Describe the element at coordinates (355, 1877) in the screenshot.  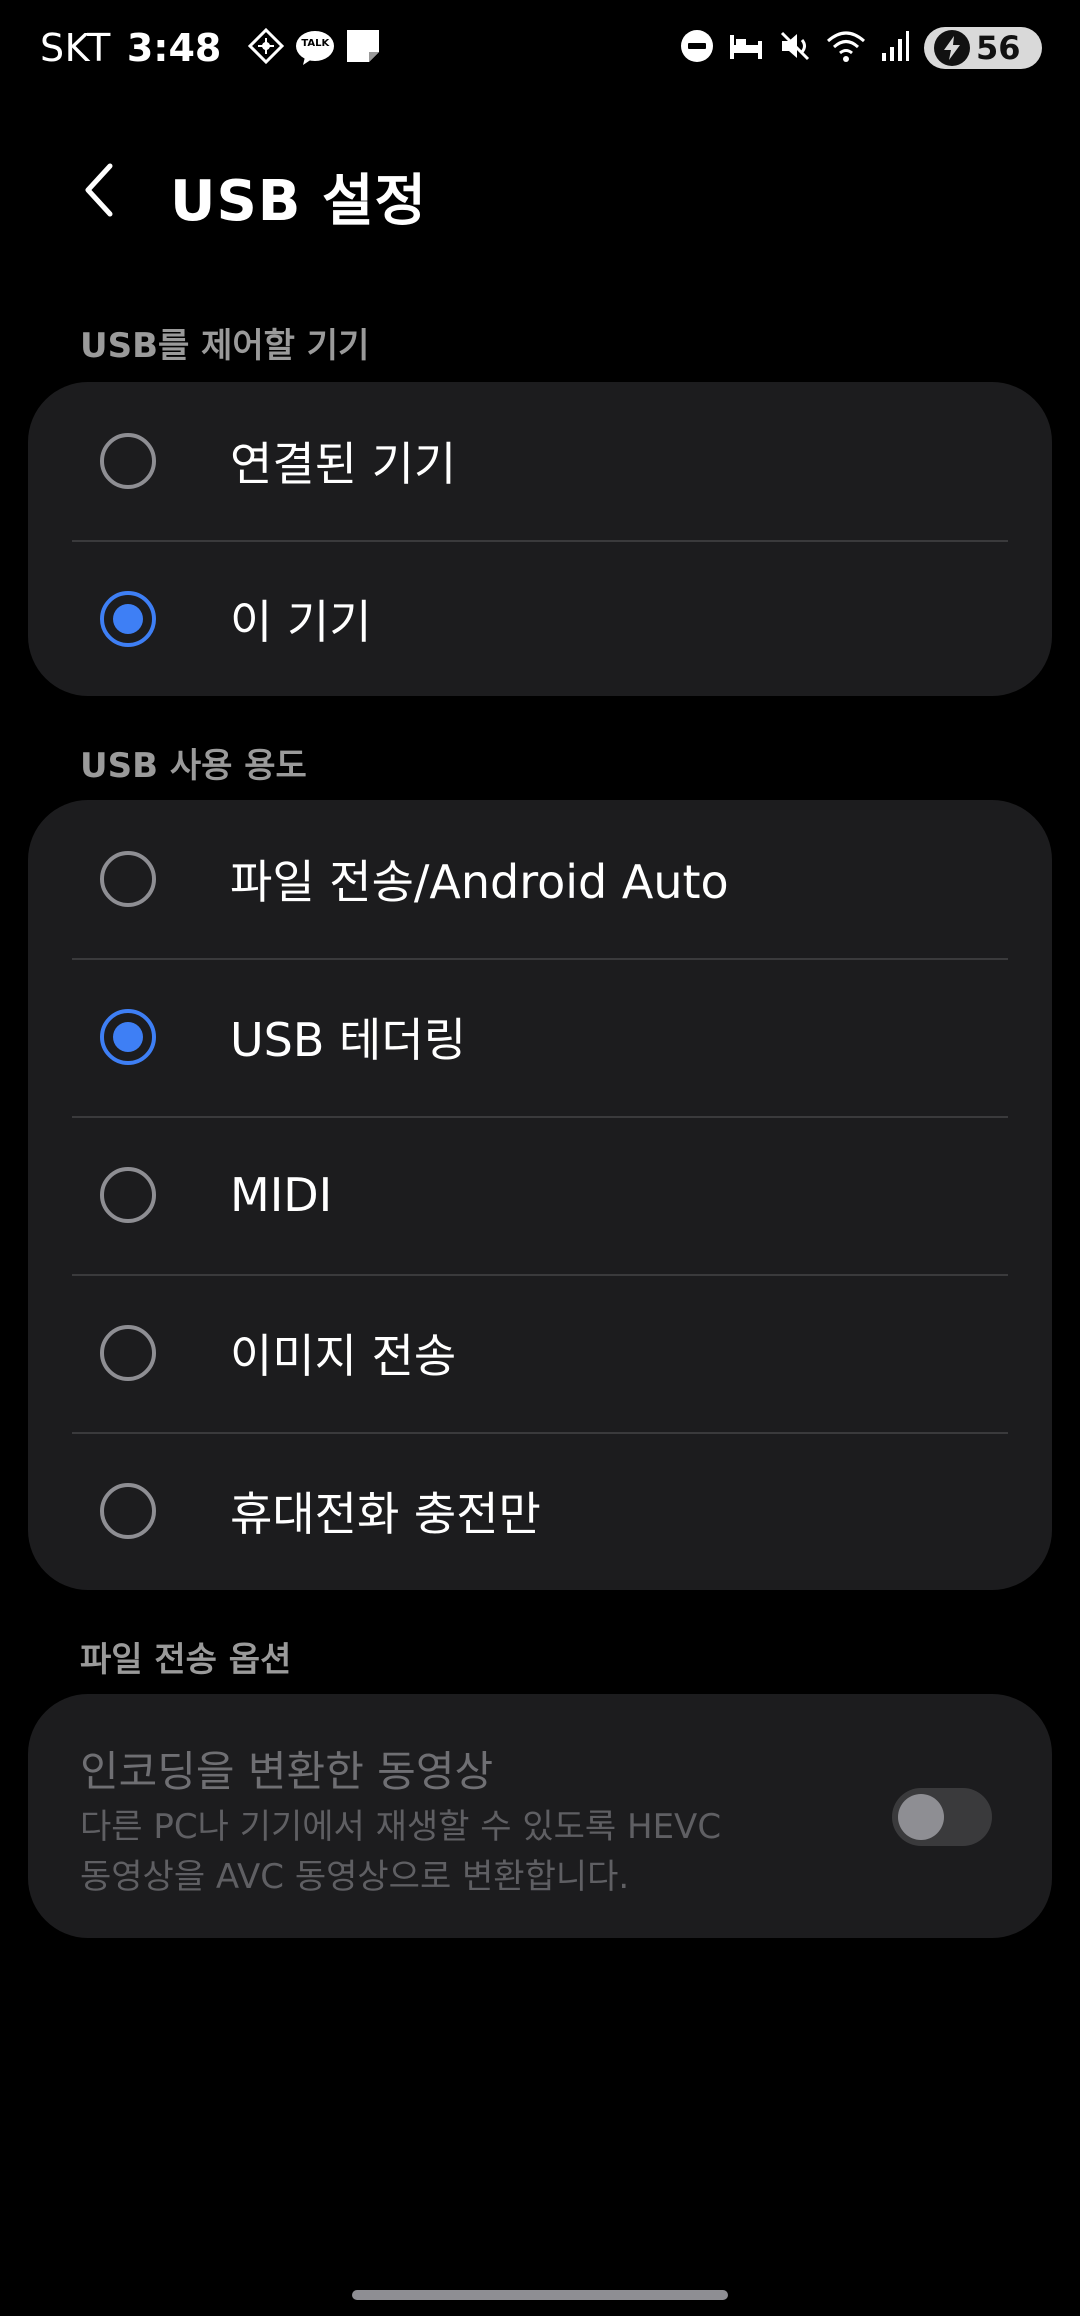
I see `setting-description-line: 동영상을 AVC 동영상으로 변환합니다.` at that location.